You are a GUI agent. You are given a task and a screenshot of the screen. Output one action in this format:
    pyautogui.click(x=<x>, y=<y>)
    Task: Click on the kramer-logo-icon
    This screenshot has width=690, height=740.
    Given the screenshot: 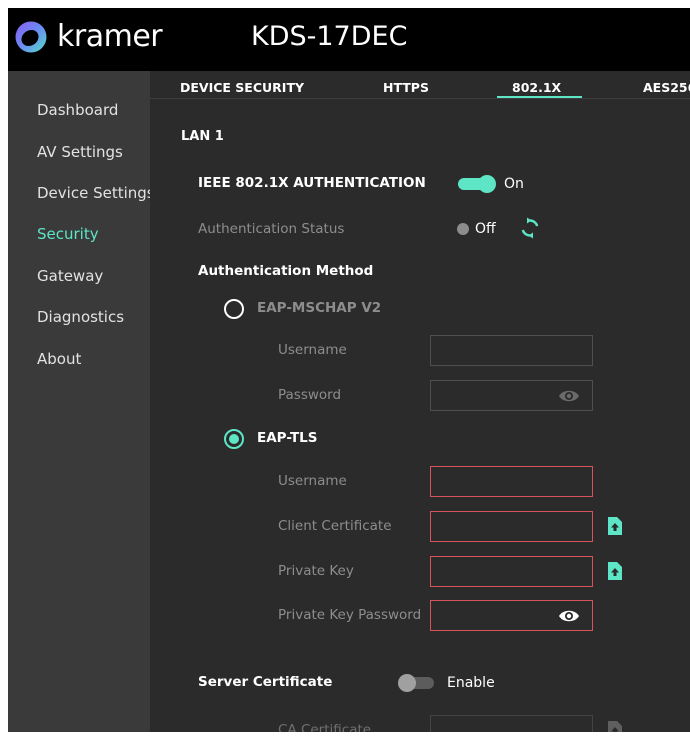 What is the action you would take?
    pyautogui.click(x=31, y=37)
    